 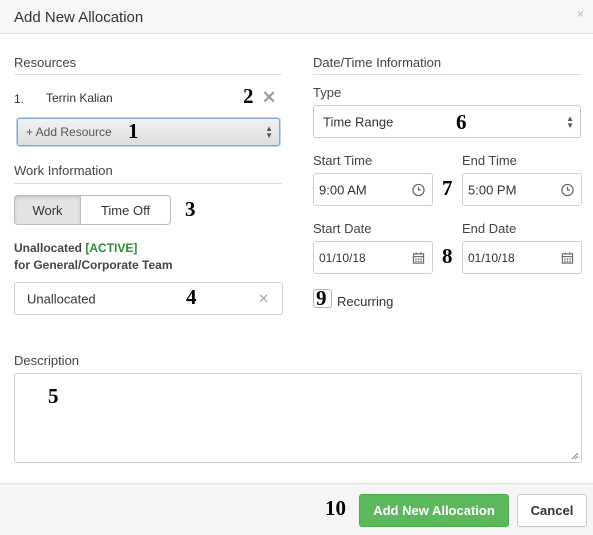 I want to click on work-type-toggle: Work Time Off, so click(x=92, y=210).